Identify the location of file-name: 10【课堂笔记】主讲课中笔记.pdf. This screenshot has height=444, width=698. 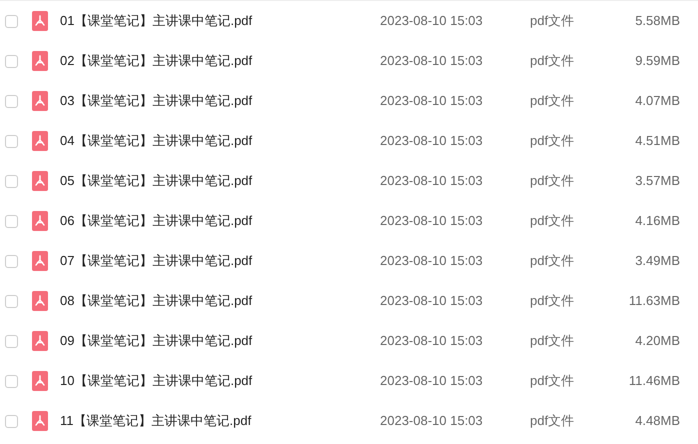
(220, 381).